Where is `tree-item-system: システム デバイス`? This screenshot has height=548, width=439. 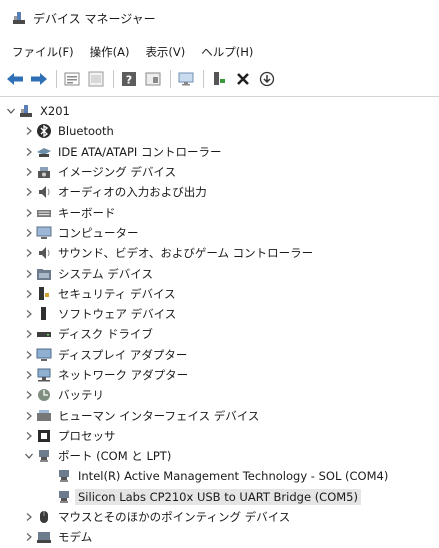 tree-item-system: システム デバイス is located at coordinates (219, 273).